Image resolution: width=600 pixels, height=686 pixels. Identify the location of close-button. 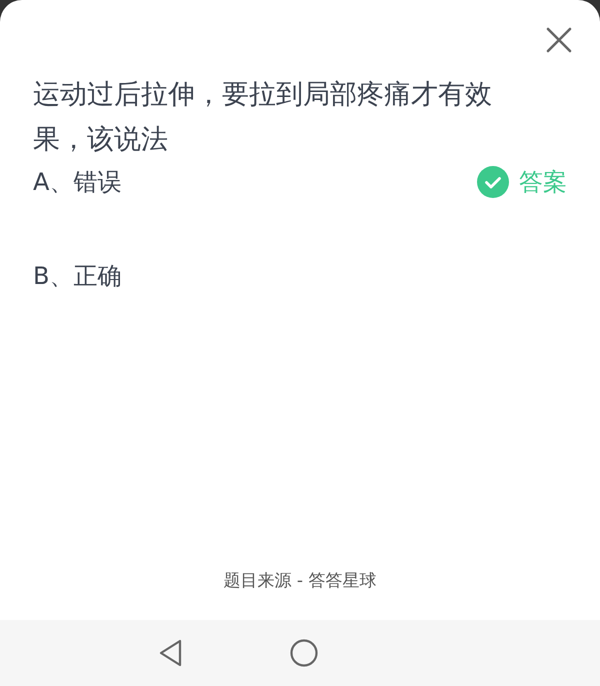
(559, 40).